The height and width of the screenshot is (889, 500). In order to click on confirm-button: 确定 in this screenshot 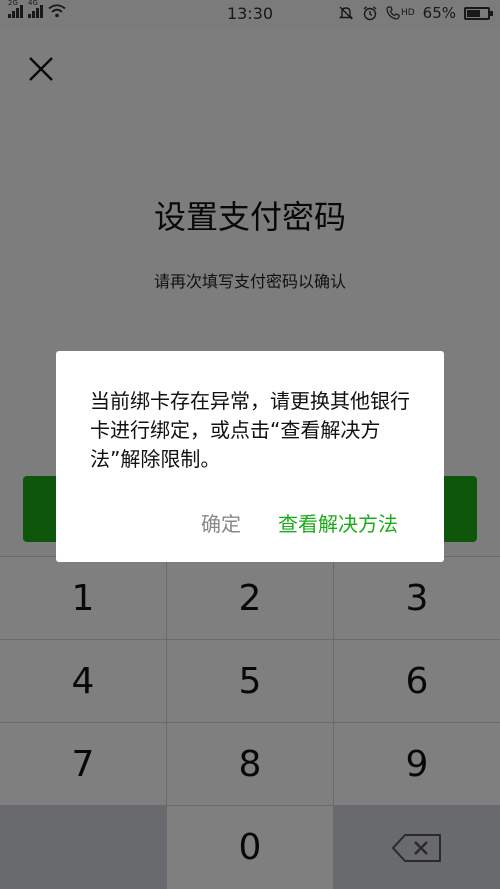, I will do `click(221, 522)`.